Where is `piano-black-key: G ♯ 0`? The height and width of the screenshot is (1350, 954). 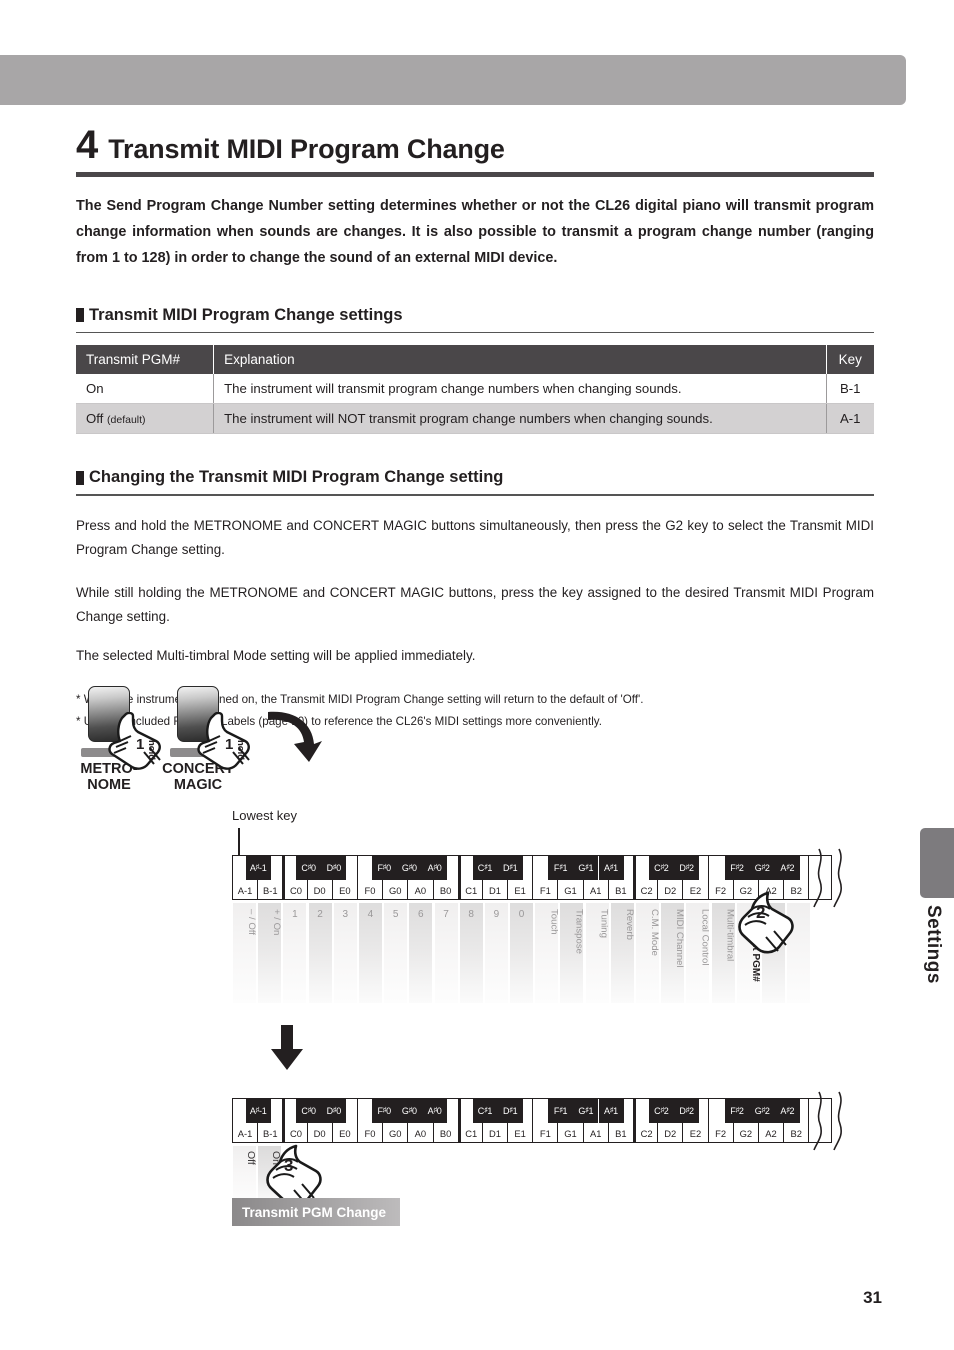
piano-black-key: G ♯ 0 is located at coordinates (409, 1110).